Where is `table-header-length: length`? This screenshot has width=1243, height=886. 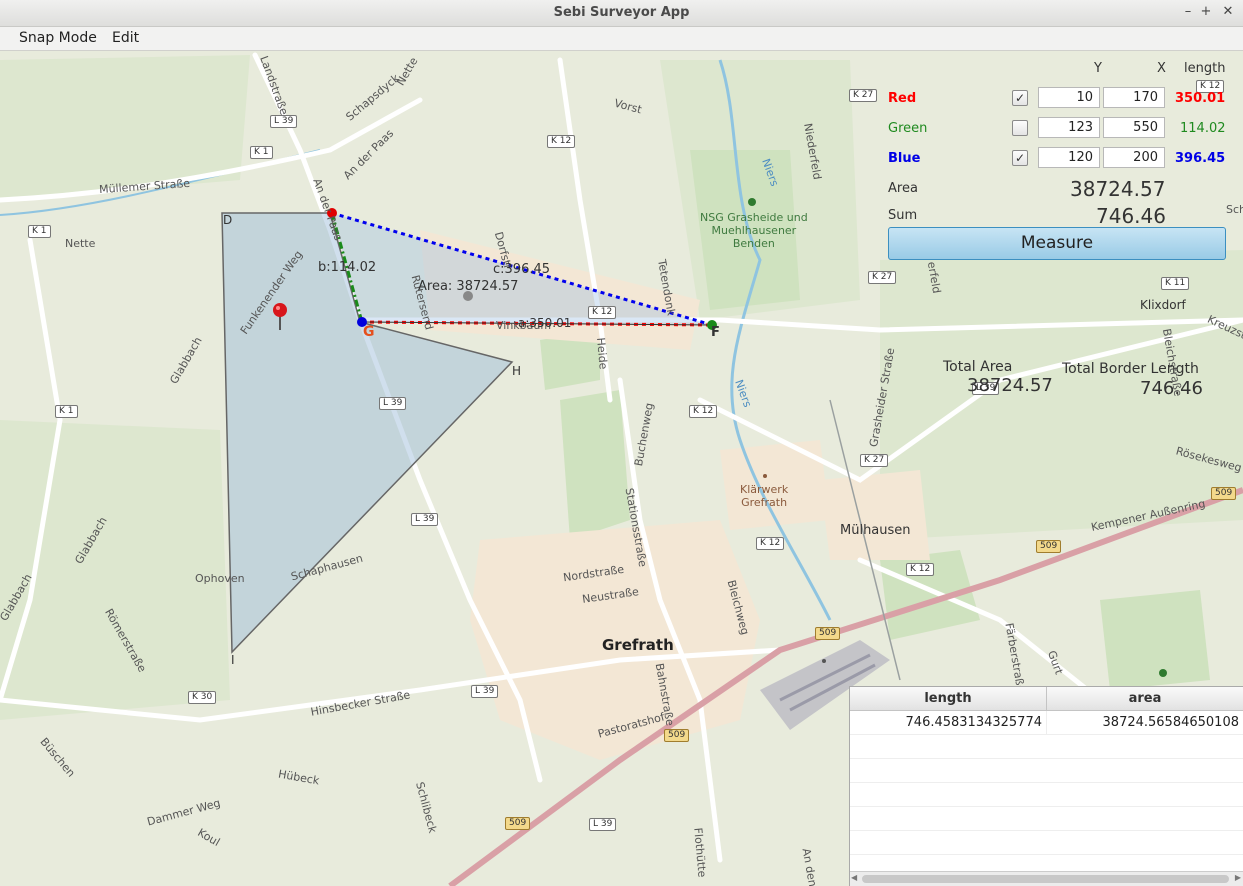 table-header-length: length is located at coordinates (948, 699).